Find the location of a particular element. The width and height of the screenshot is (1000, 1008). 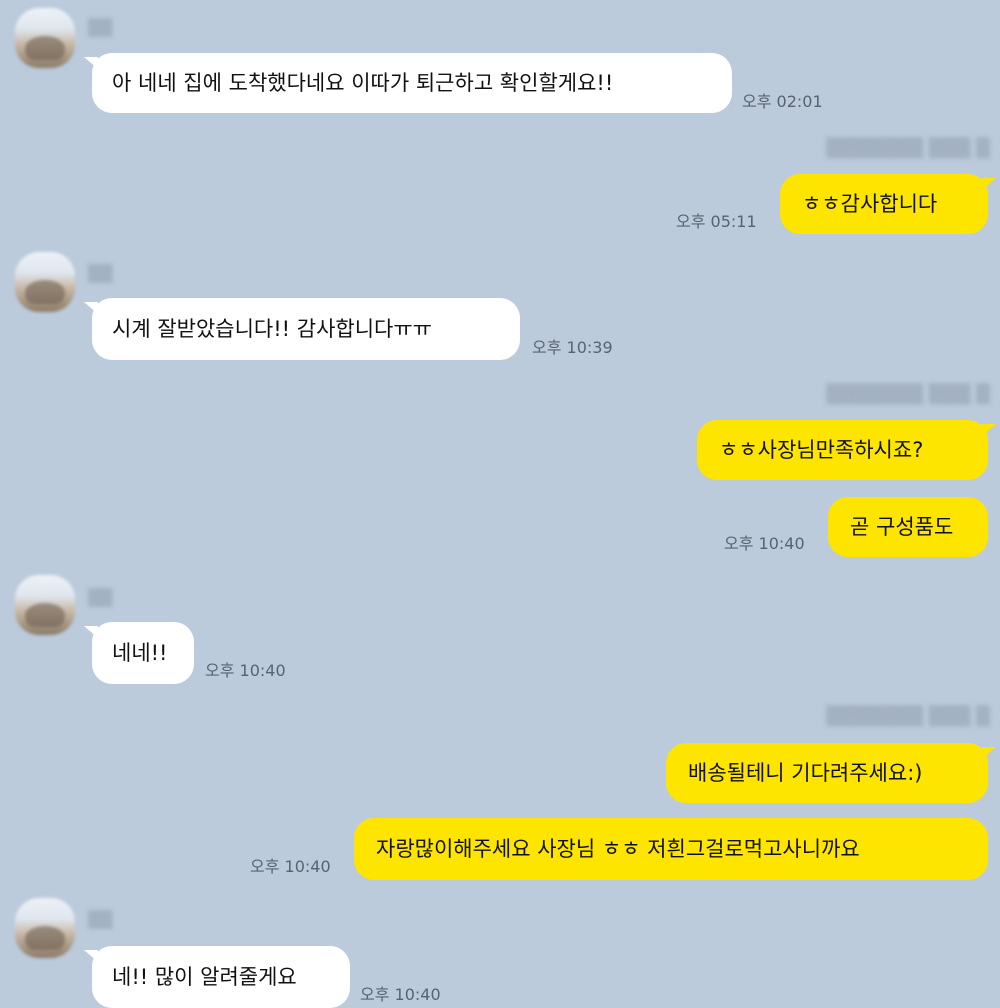

message-bubble-outgoing: 자랑많이해주세요 사장님 ㅎㅎ 저흰그걸로먹고사니까요 is located at coordinates (671, 849).